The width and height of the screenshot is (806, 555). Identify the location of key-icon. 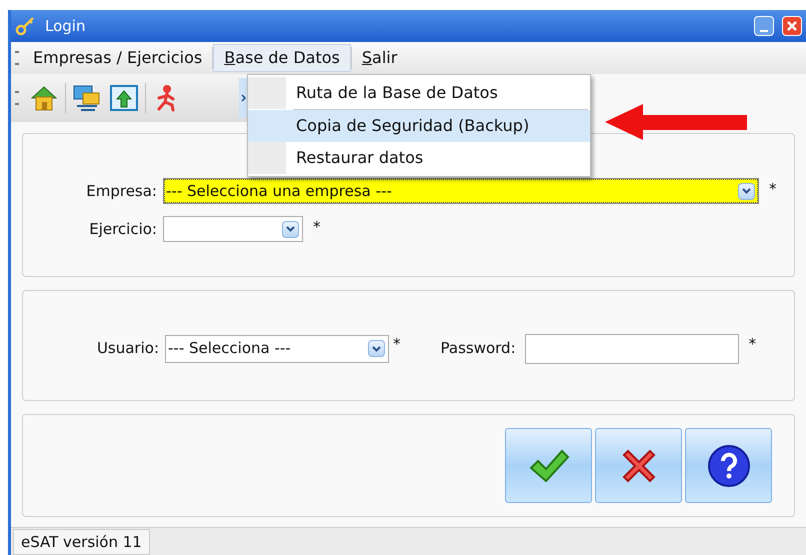
(26, 26).